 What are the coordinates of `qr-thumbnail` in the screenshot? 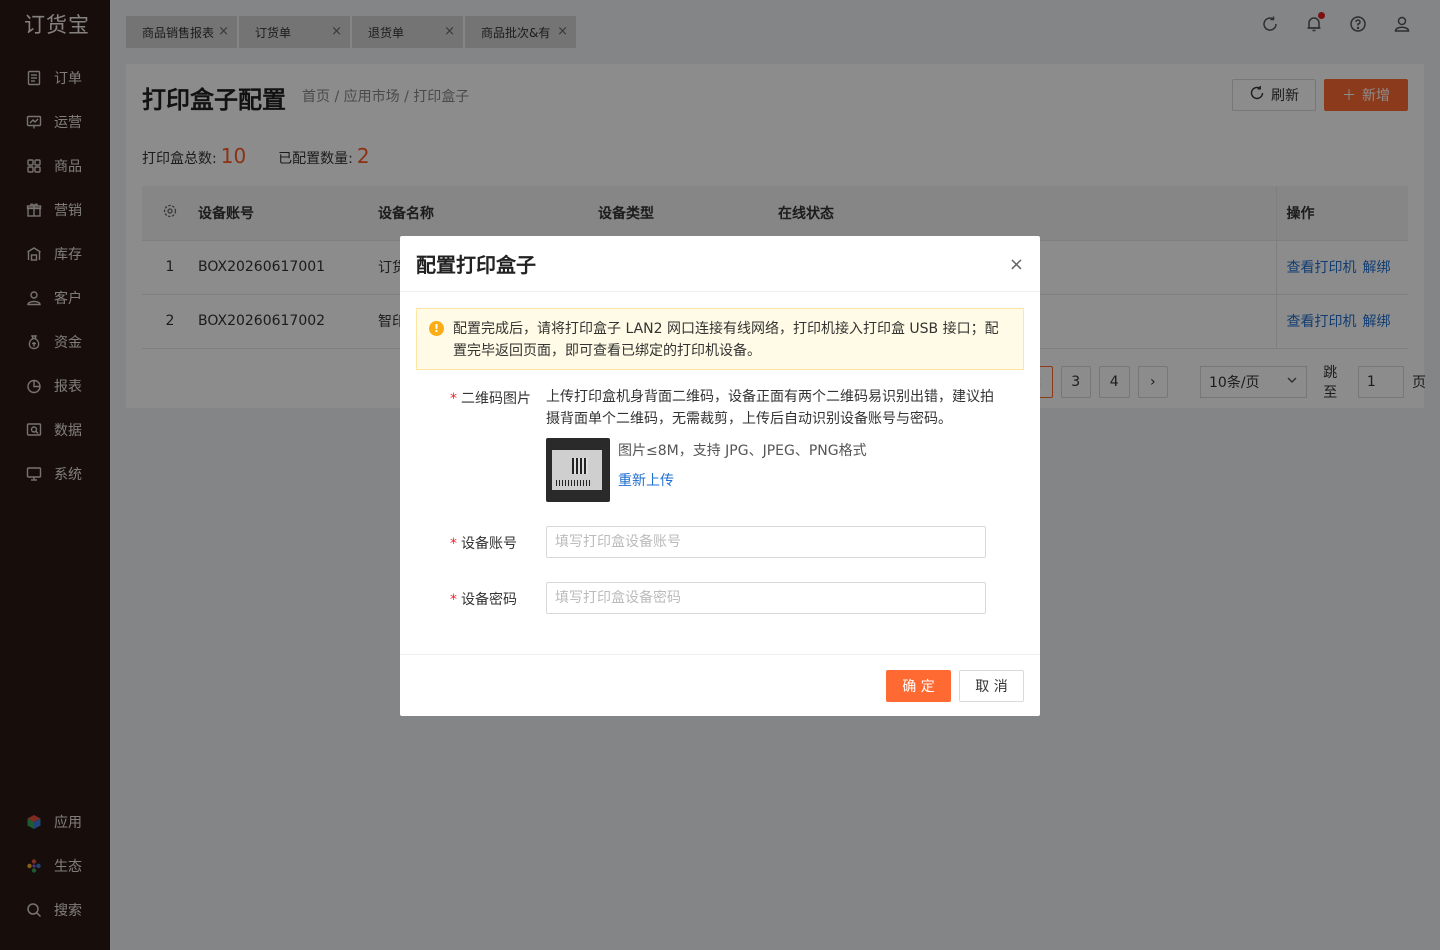 It's located at (578, 470).